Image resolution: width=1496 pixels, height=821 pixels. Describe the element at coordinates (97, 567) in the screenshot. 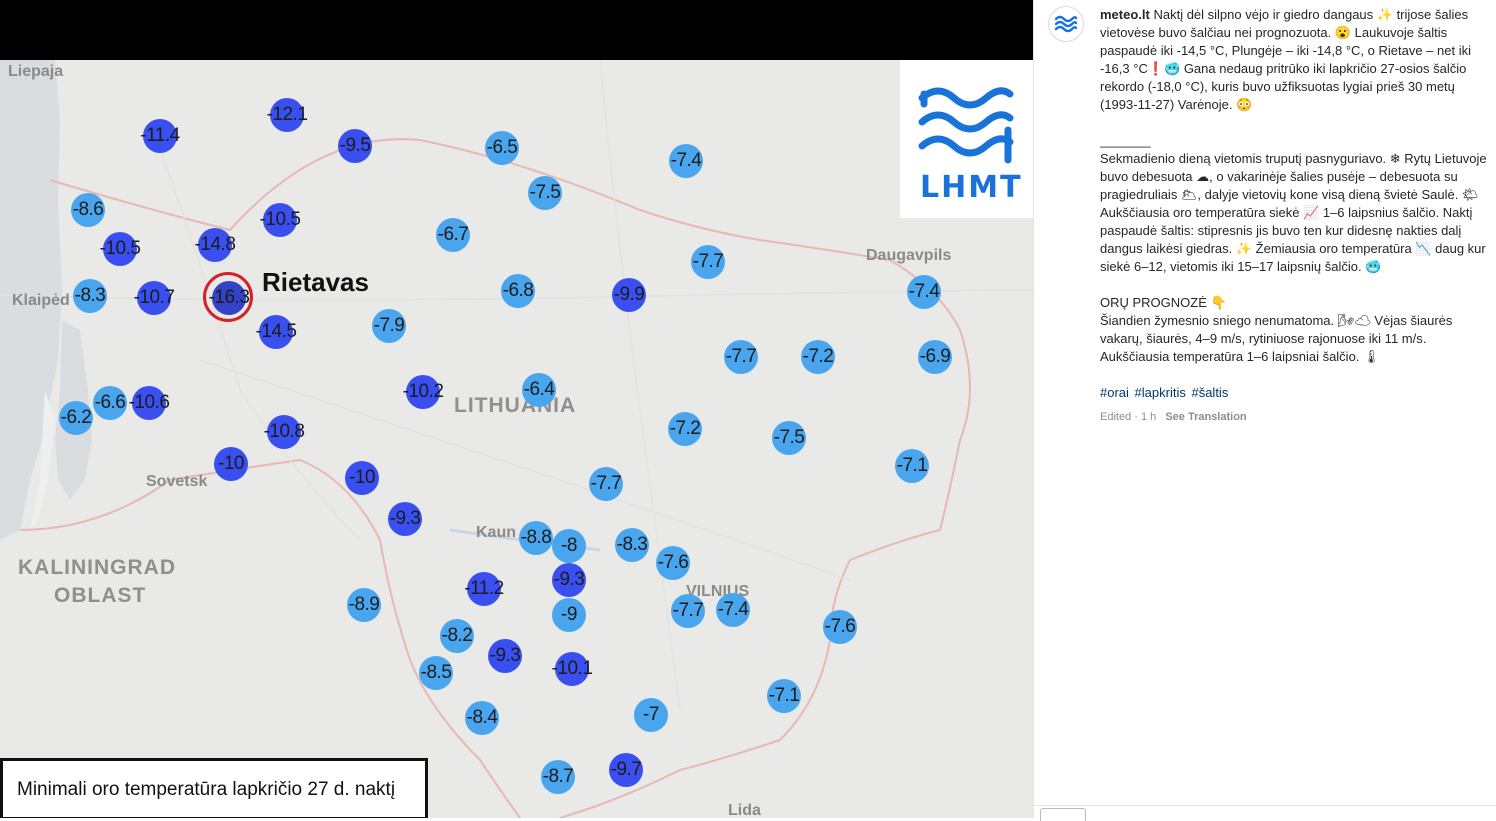

I see `region-label: KALININGRAD` at that location.